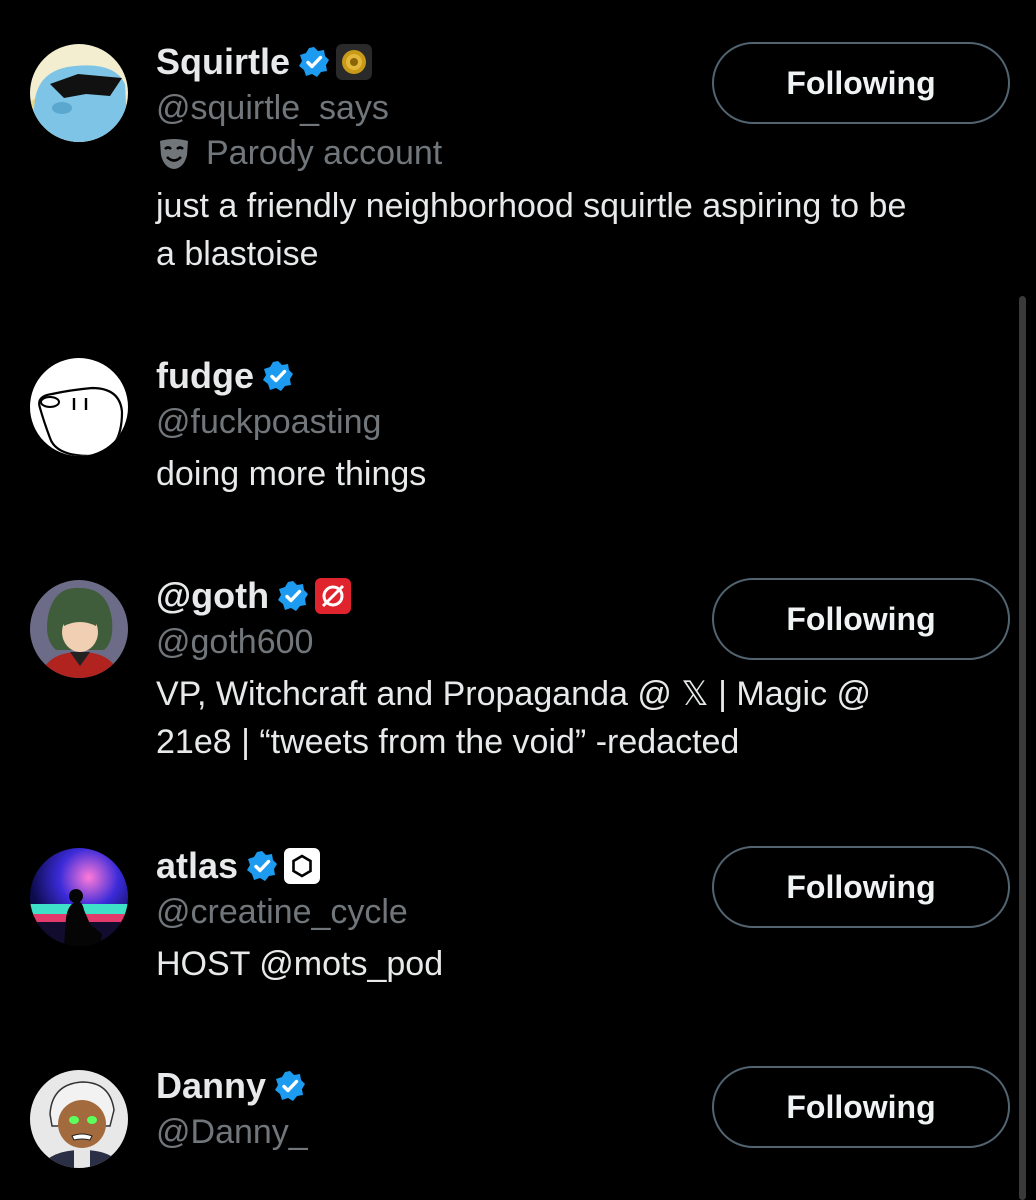  Describe the element at coordinates (518, 1125) in the screenshot. I see `user-cell-danny: Danny @Danny_ Following` at that location.